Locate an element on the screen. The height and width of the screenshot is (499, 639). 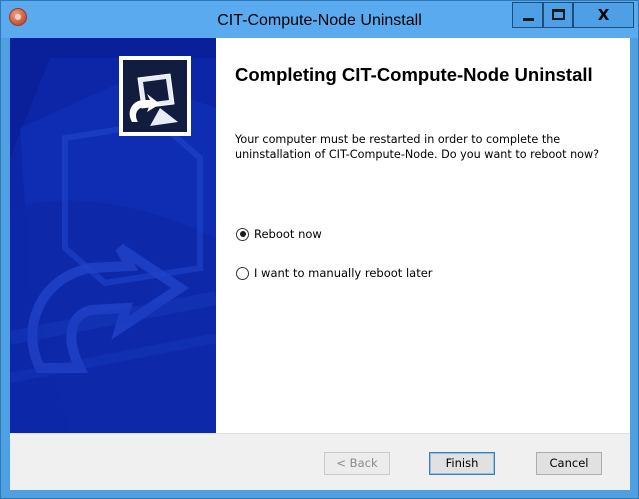
close-icon: X is located at coordinates (603, 15).